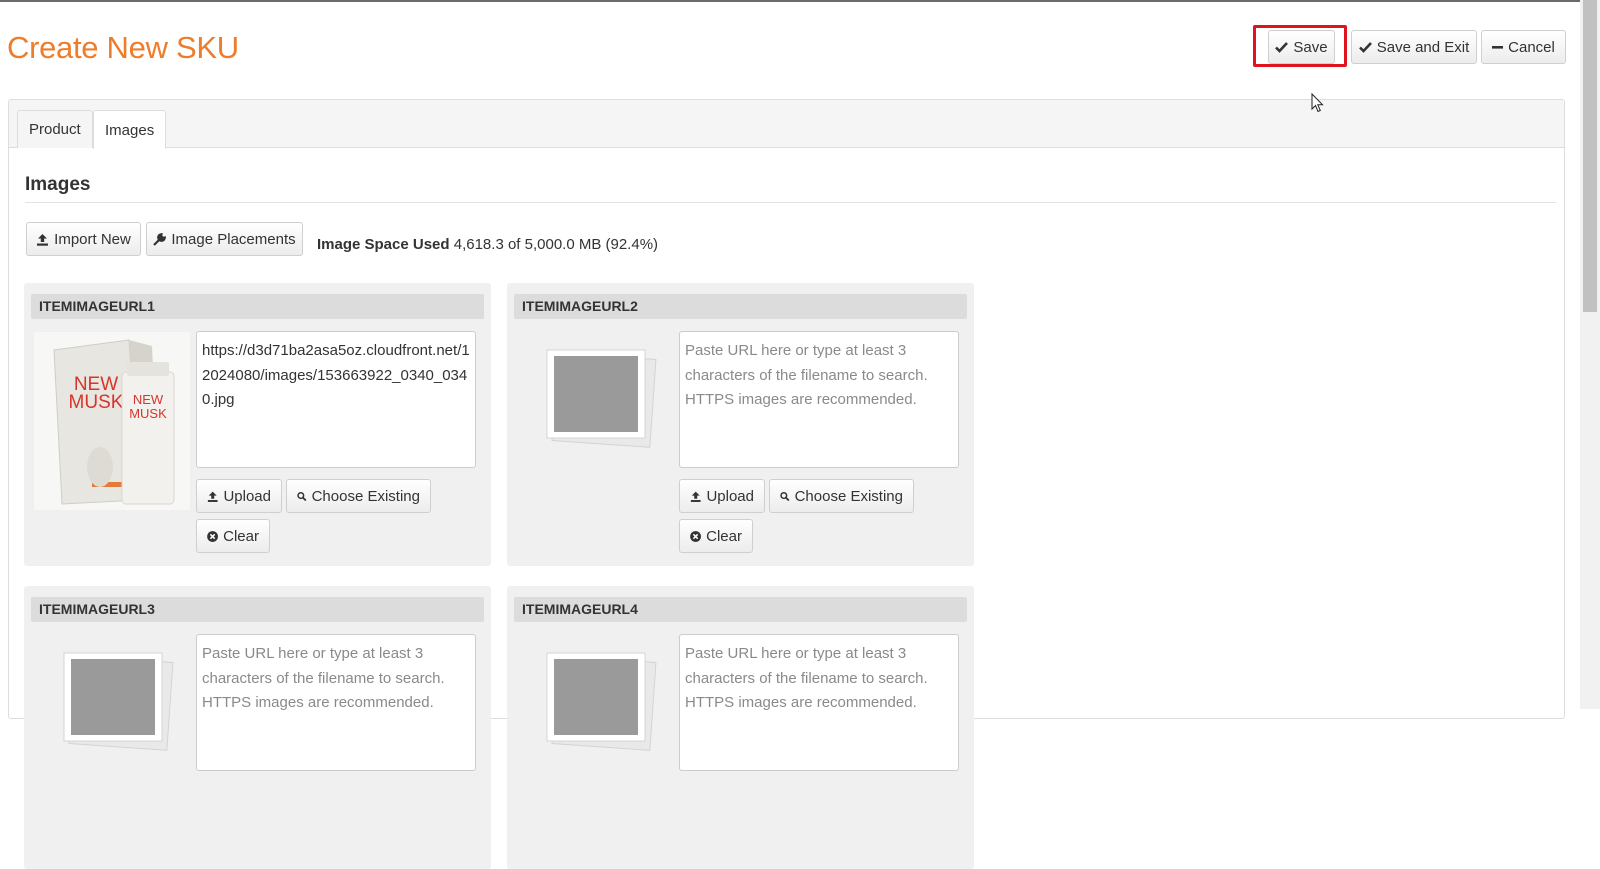 This screenshot has width=1600, height=869. Describe the element at coordinates (1300, 46) in the screenshot. I see `save-button-highlight` at that location.